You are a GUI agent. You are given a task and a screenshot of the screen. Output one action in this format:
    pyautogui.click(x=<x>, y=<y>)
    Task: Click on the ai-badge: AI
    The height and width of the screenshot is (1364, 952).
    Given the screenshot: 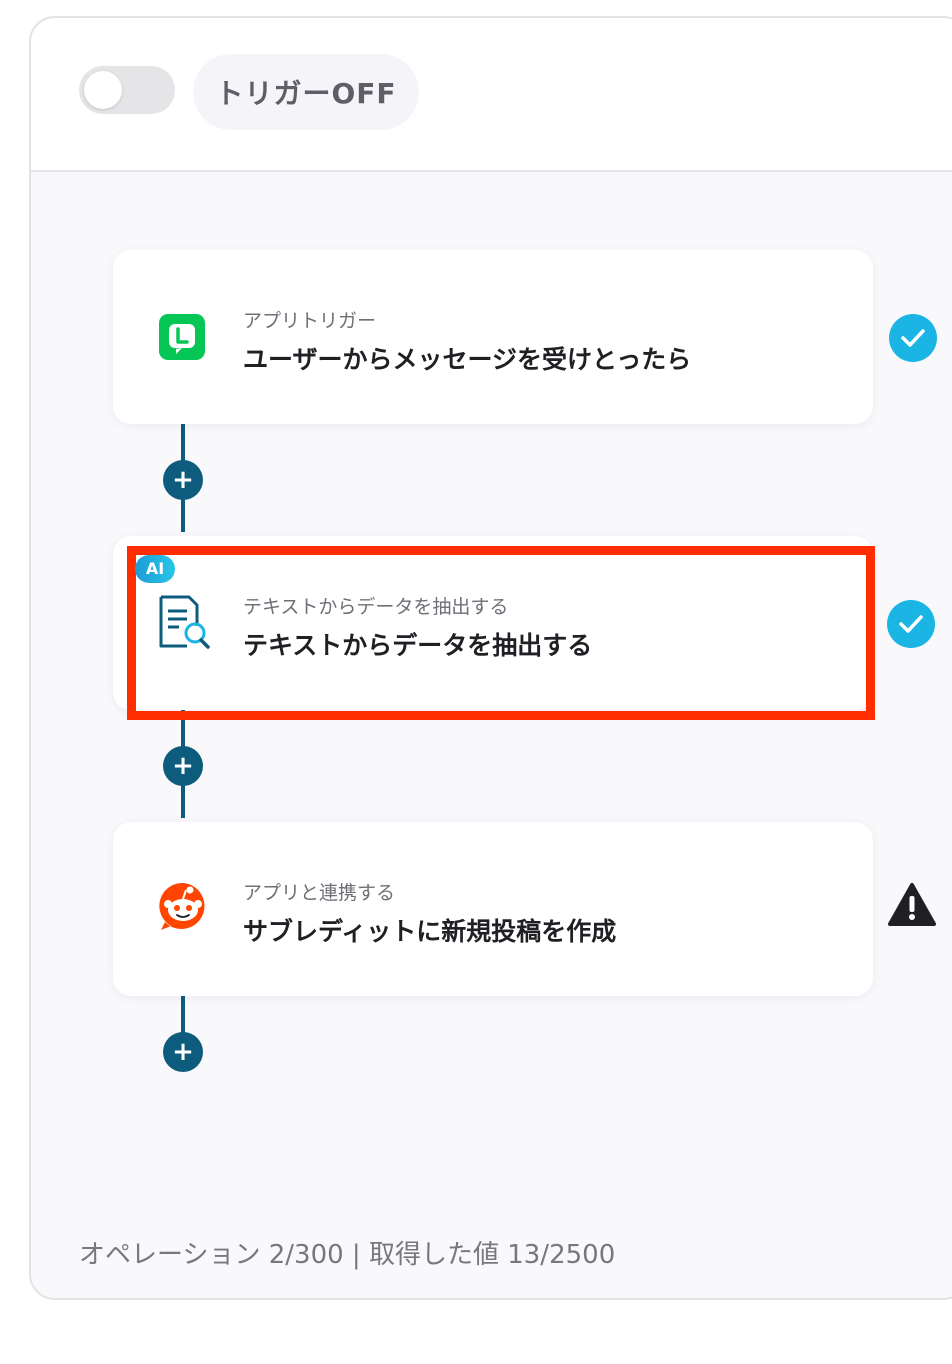 What is the action you would take?
    pyautogui.click(x=155, y=569)
    